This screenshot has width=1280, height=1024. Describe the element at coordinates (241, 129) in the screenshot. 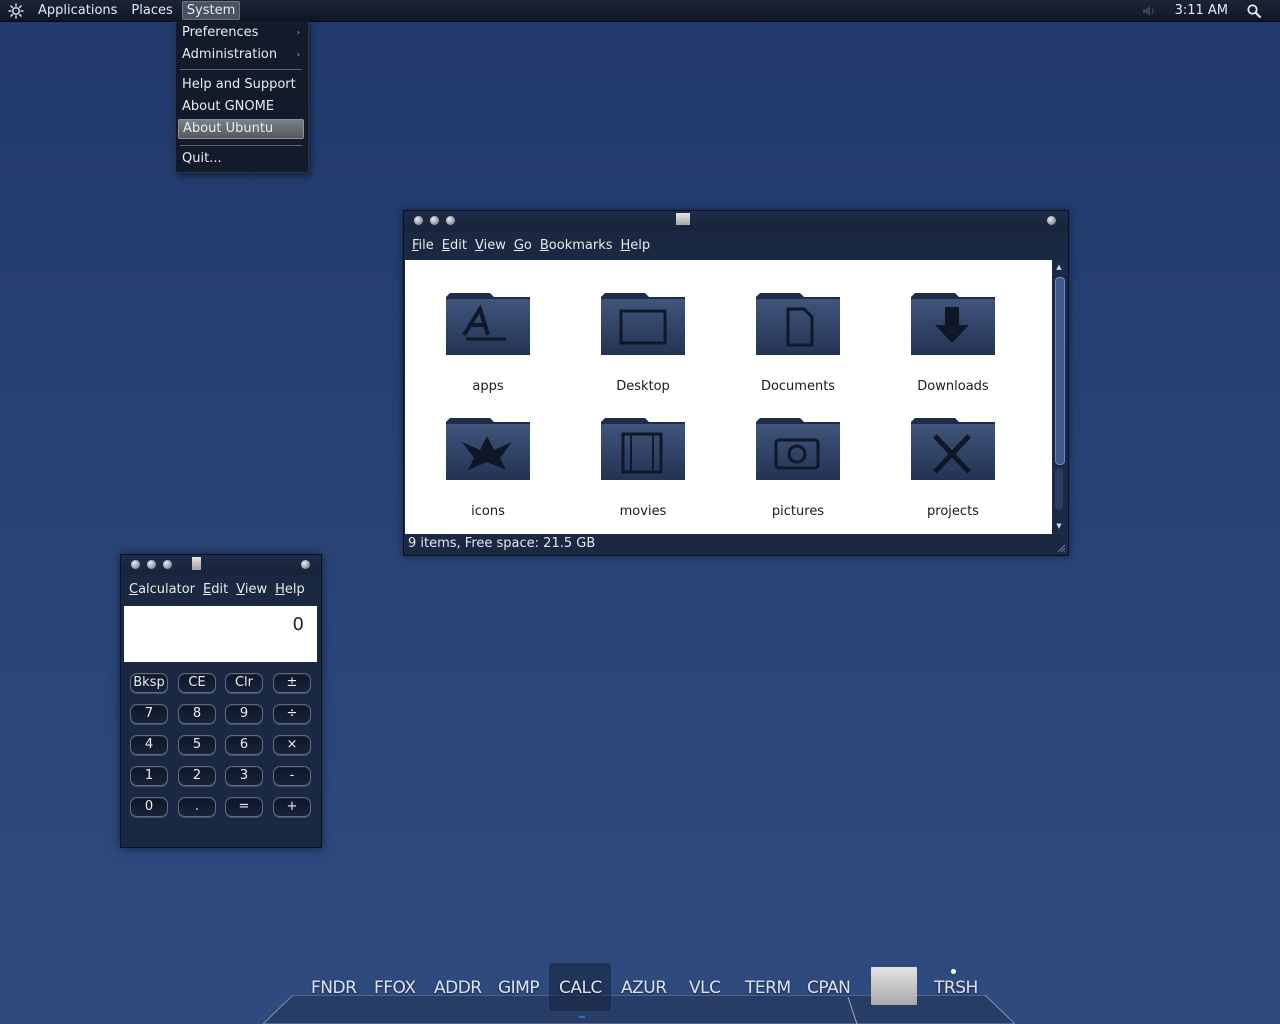

I see `menu-item-about-ubuntu: About Ubuntu` at that location.